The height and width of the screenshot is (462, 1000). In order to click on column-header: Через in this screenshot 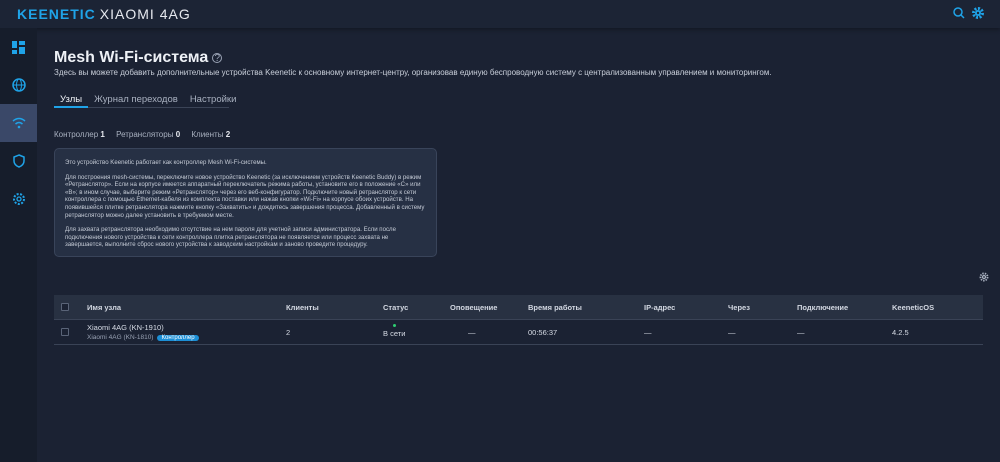, I will do `click(739, 307)`.